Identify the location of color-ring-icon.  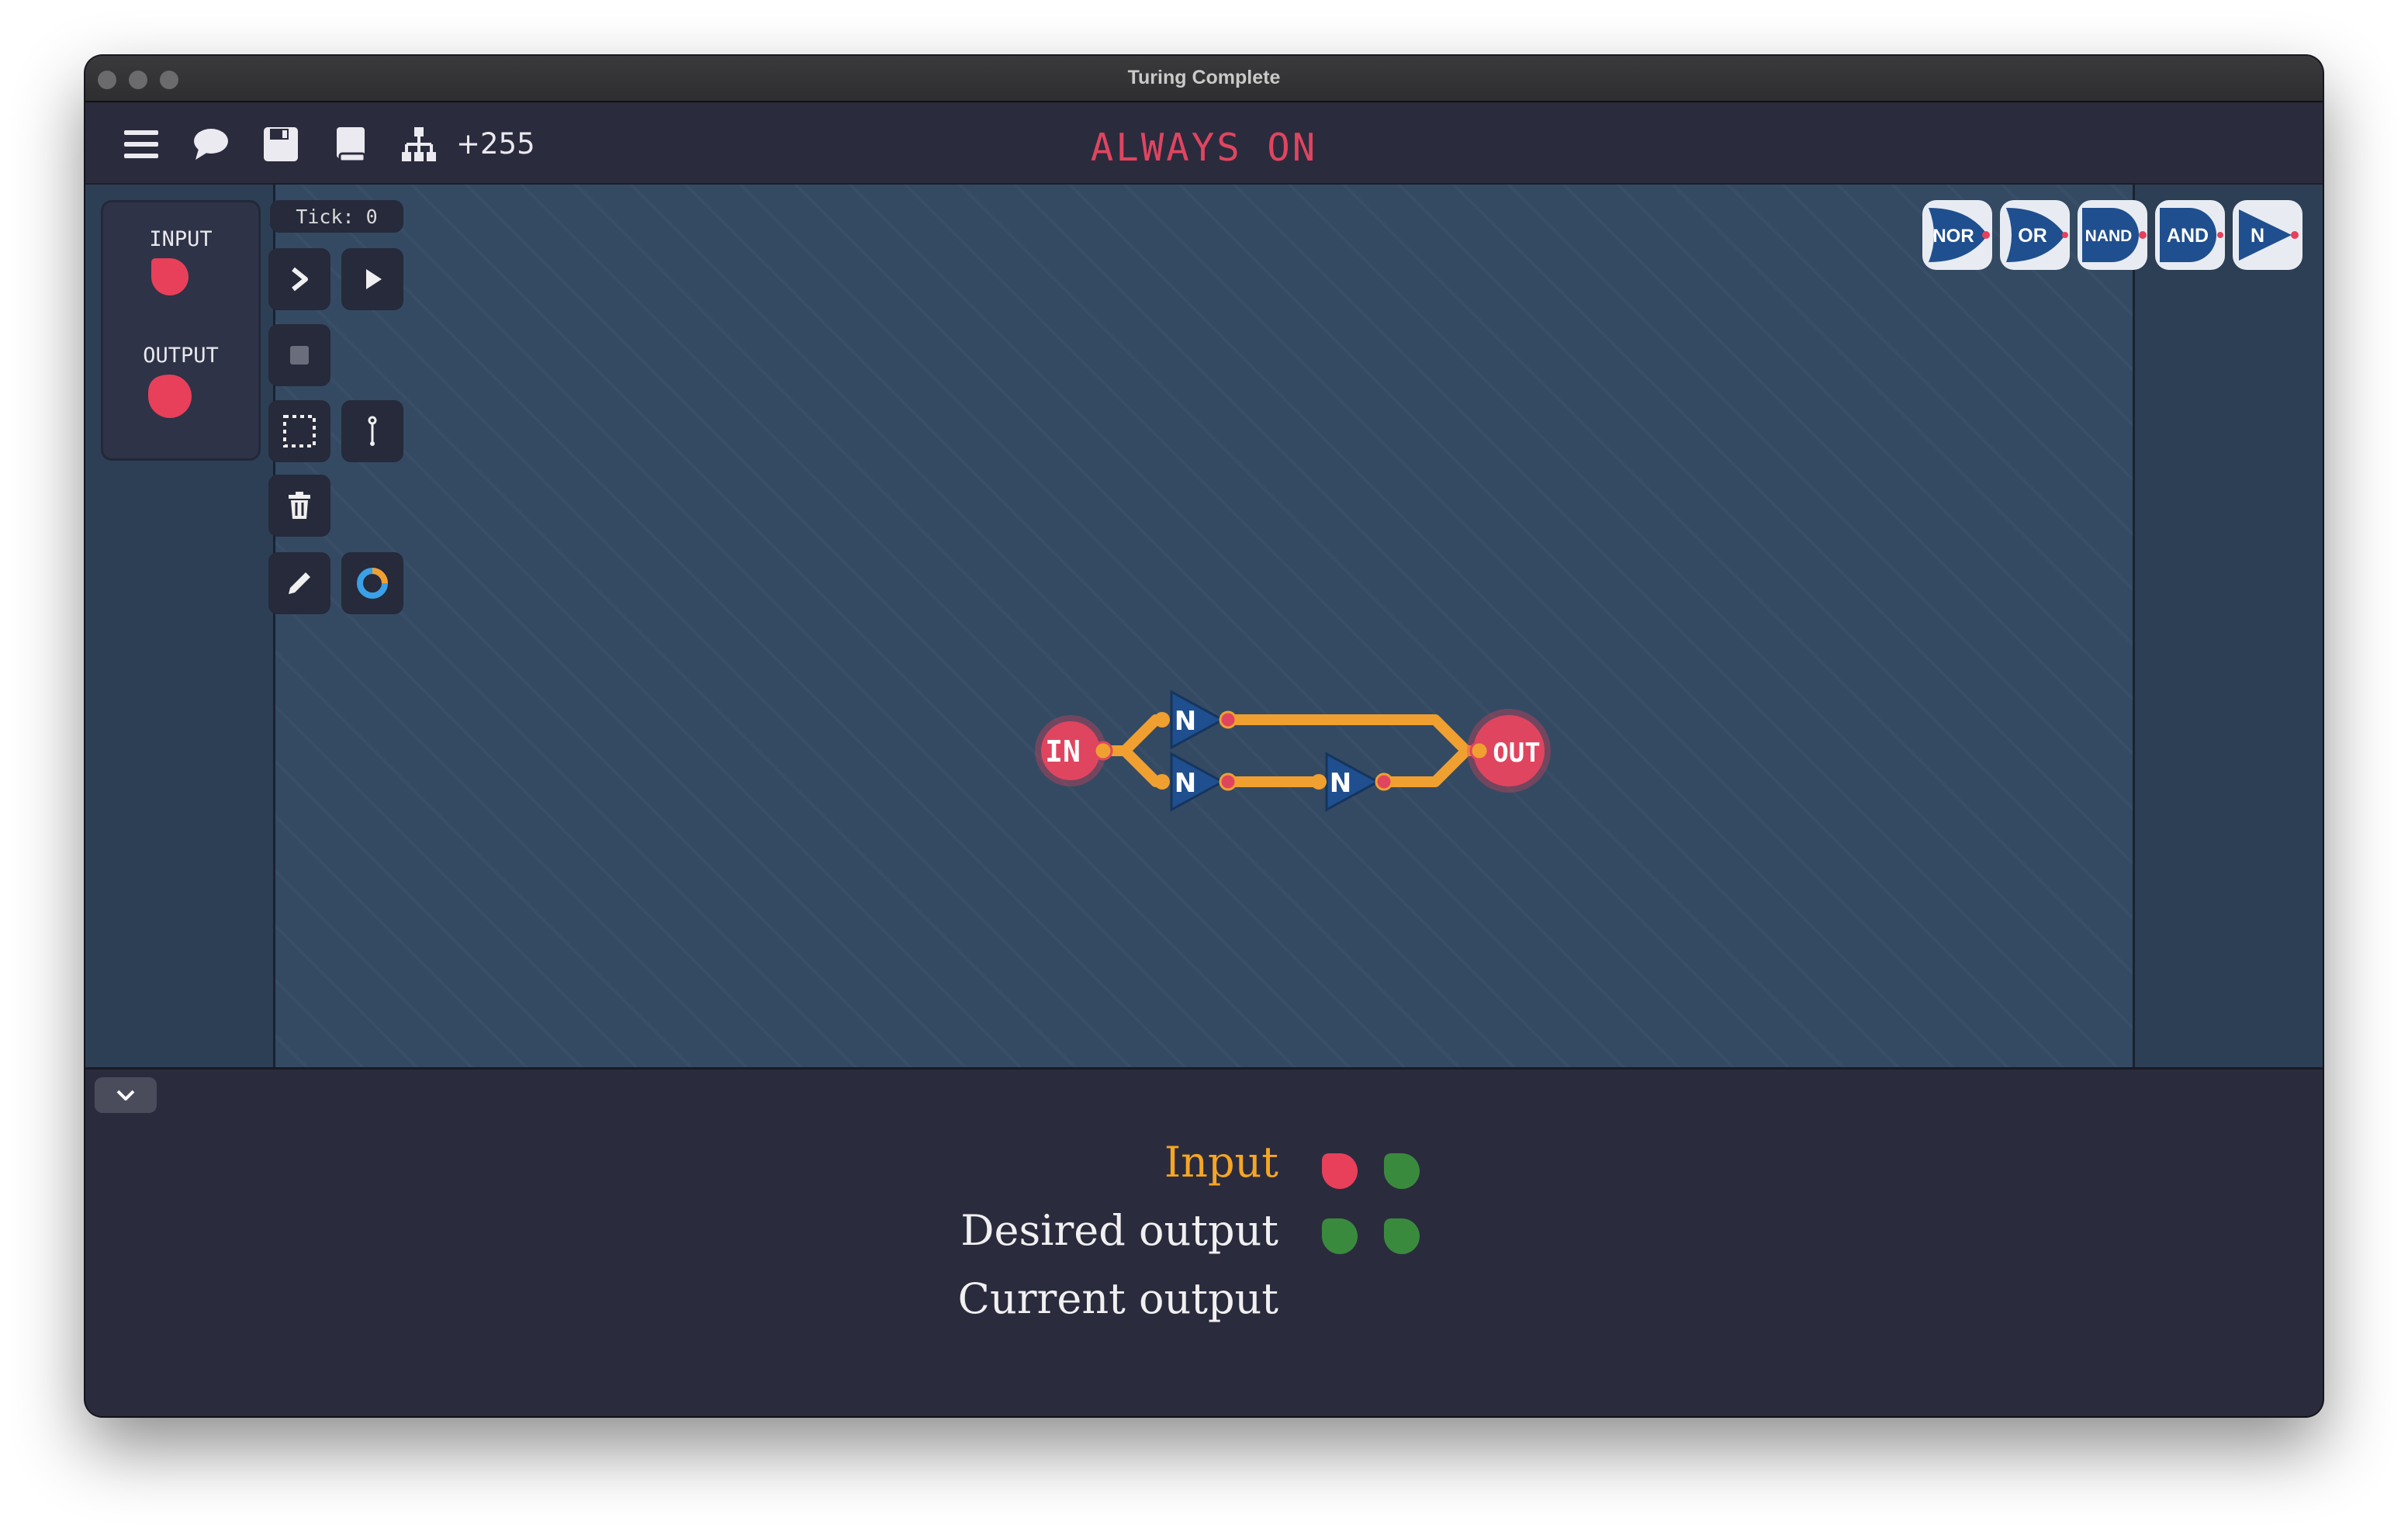
(372, 583).